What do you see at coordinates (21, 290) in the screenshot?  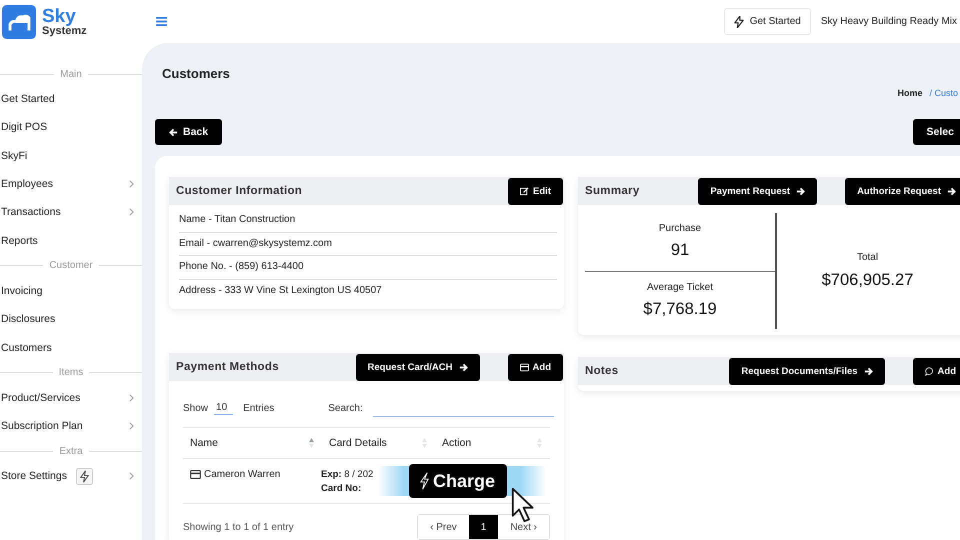 I see `sidebar-item: Invoicing` at bounding box center [21, 290].